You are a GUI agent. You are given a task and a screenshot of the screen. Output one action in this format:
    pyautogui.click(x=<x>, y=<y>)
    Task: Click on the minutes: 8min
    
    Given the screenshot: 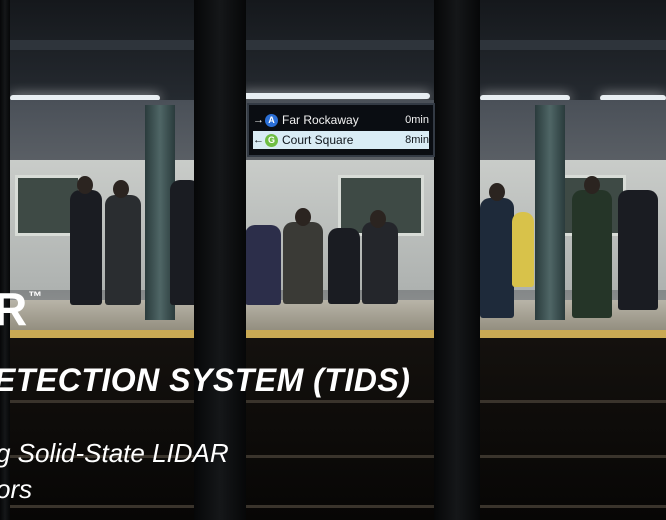 What is the action you would take?
    pyautogui.click(x=417, y=140)
    